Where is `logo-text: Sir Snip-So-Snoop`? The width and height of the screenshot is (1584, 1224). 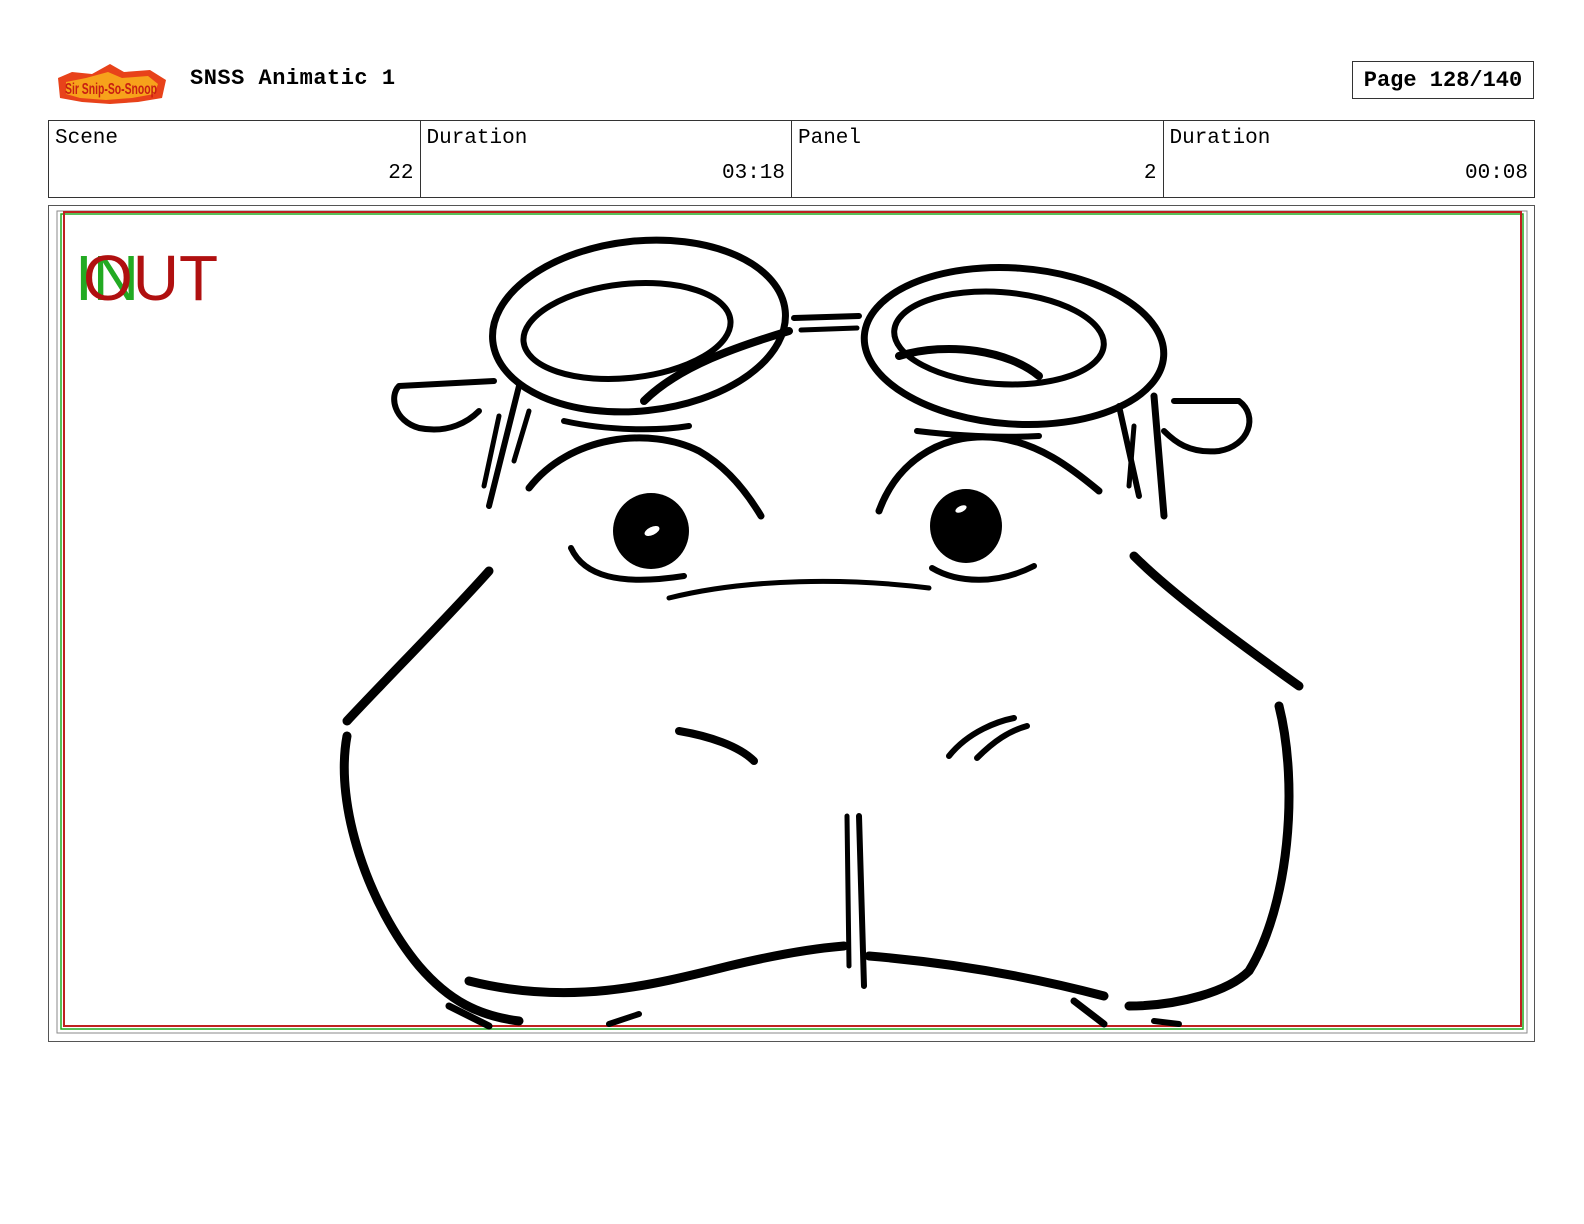 logo-text: Sir Snip-So-Snoop is located at coordinates (111, 89).